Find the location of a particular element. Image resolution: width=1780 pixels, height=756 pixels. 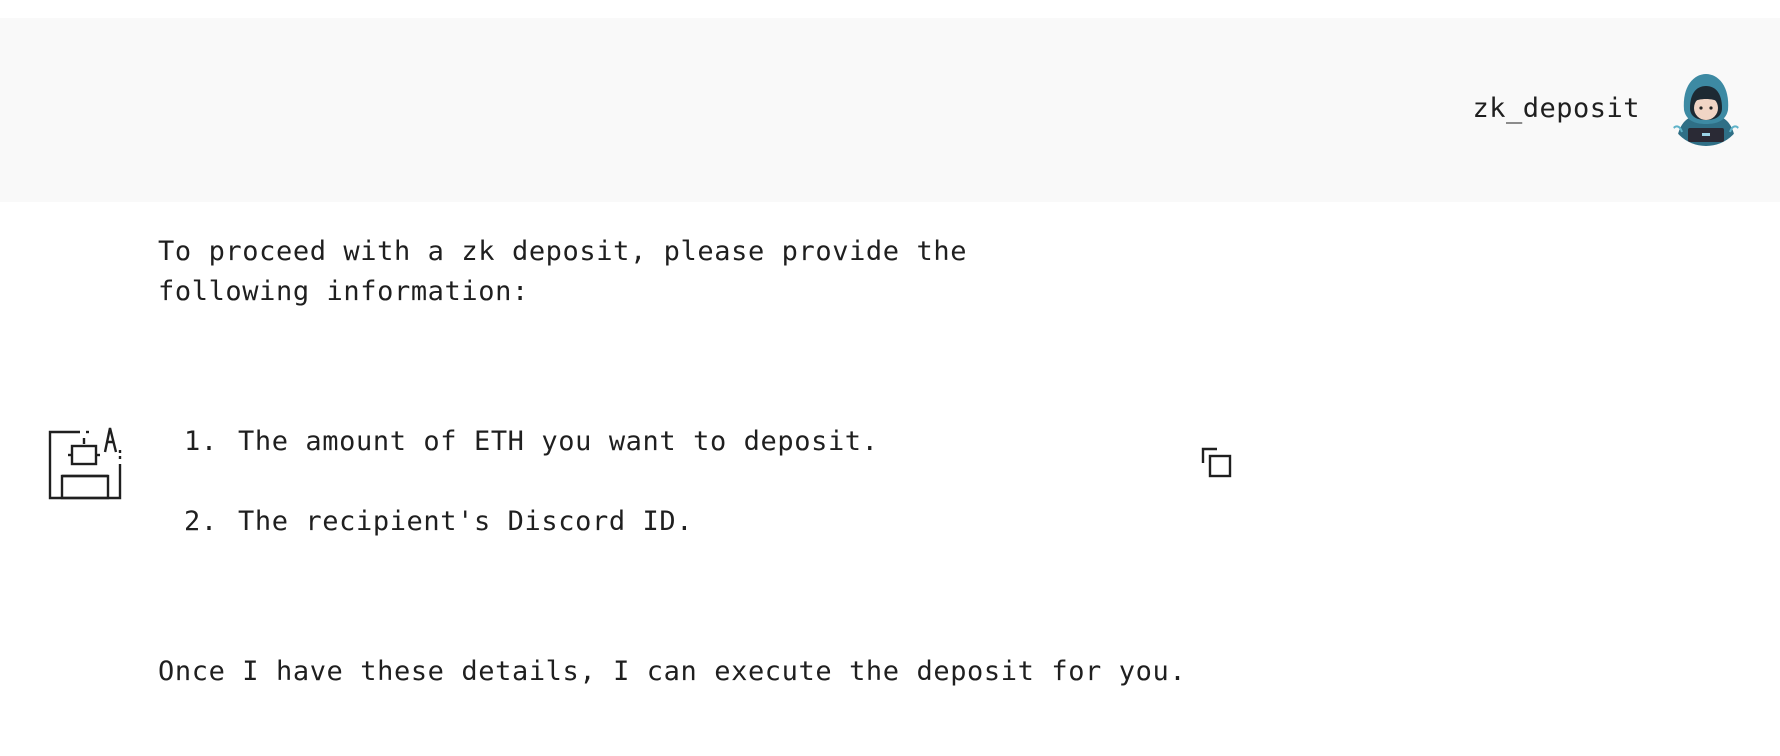

list-item: 2. The recipient's Discord ID. is located at coordinates (531, 542).